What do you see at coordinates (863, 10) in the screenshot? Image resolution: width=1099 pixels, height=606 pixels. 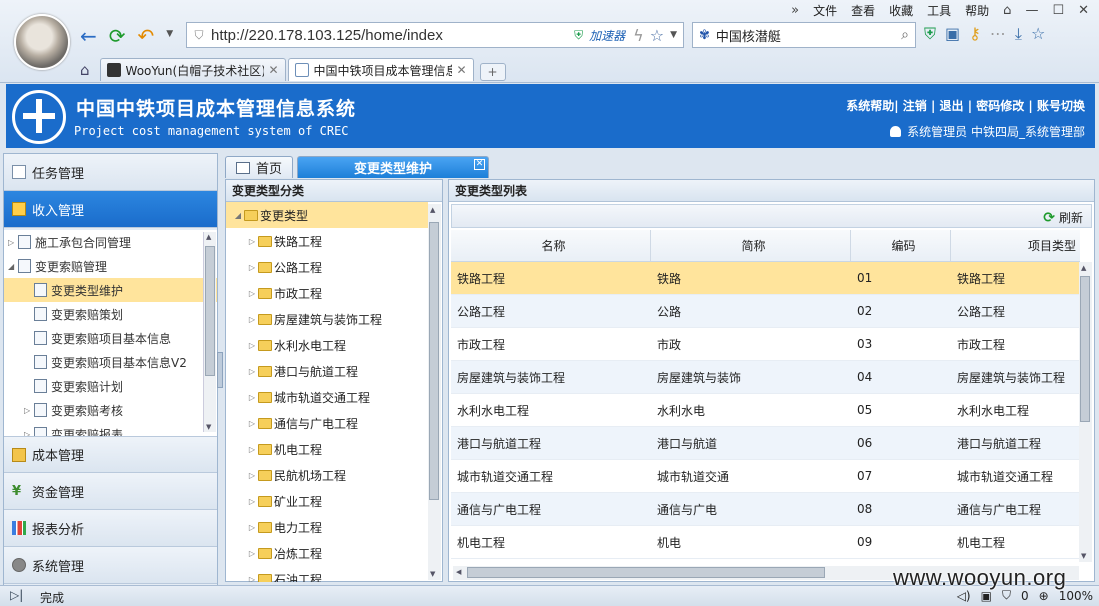 I see `menu-view: 查看` at bounding box center [863, 10].